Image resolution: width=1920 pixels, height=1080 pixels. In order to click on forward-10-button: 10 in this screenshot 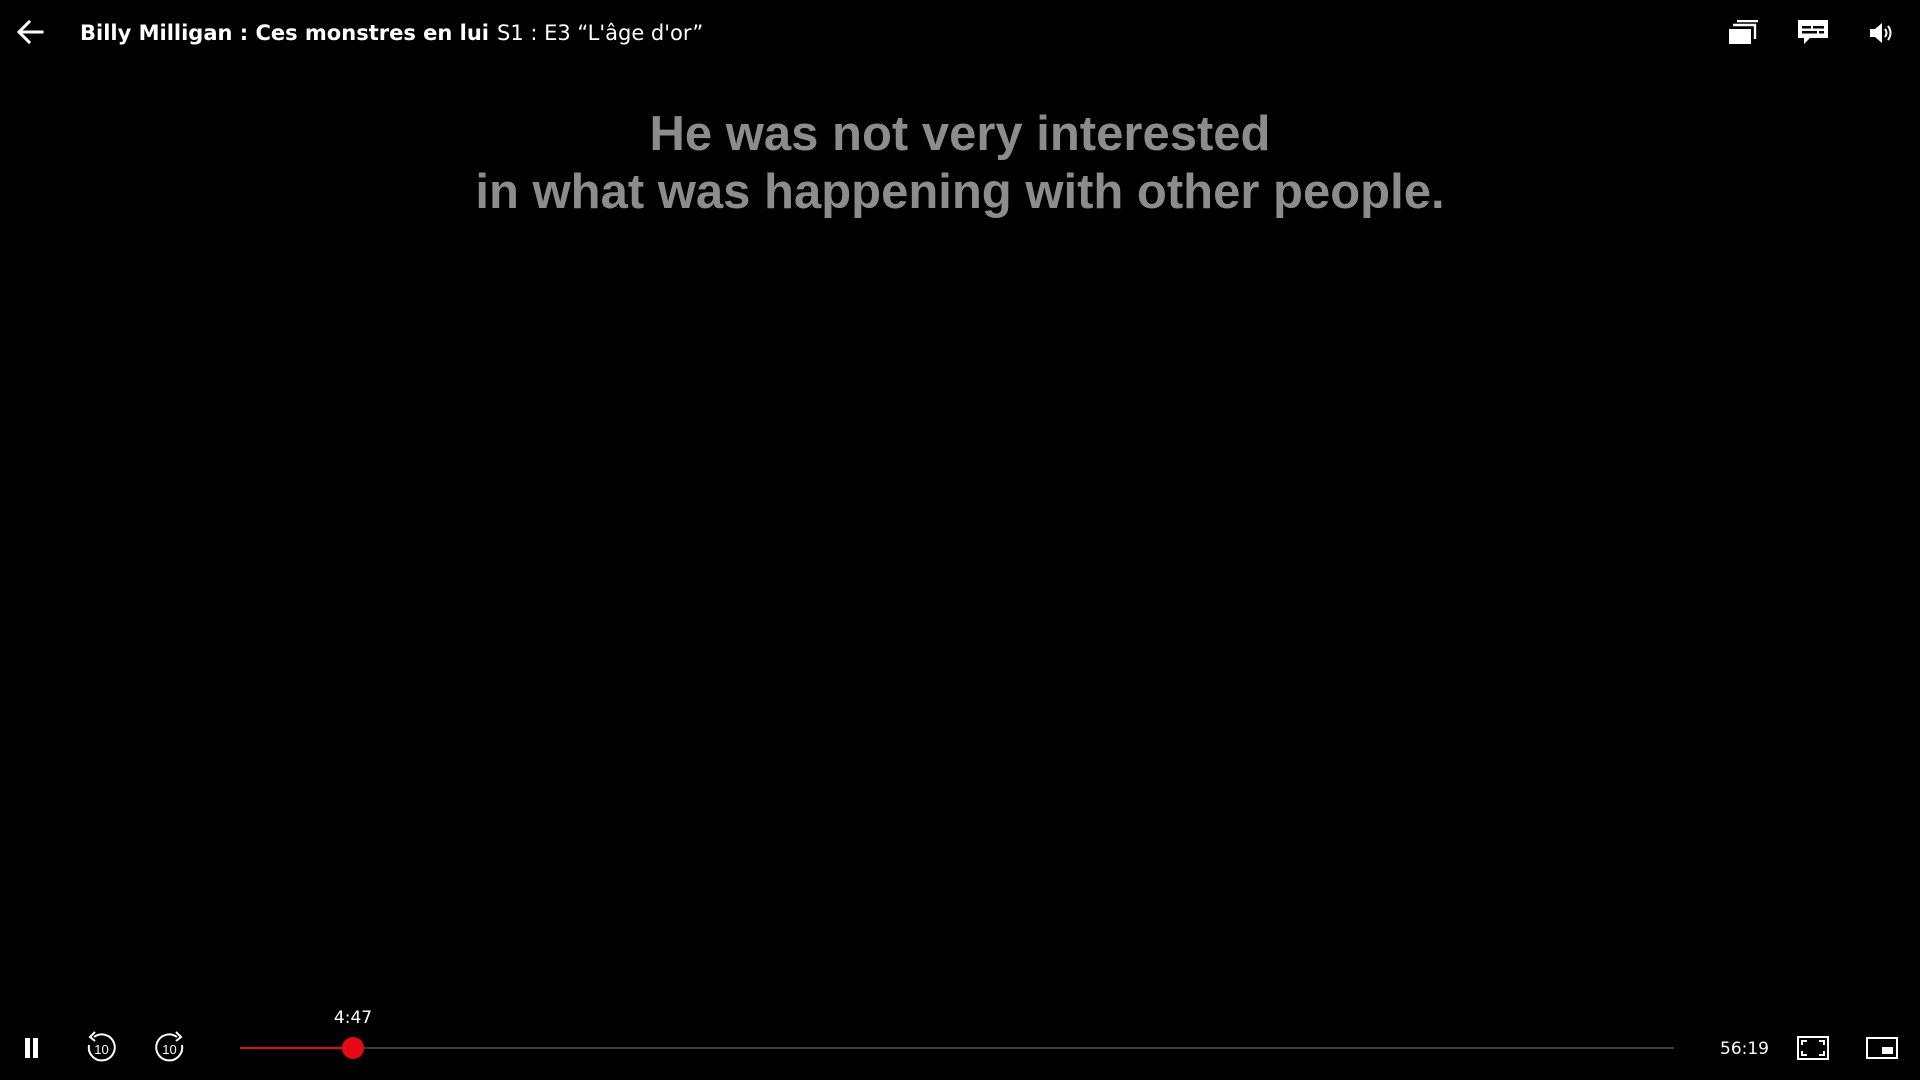, I will do `click(170, 1048)`.